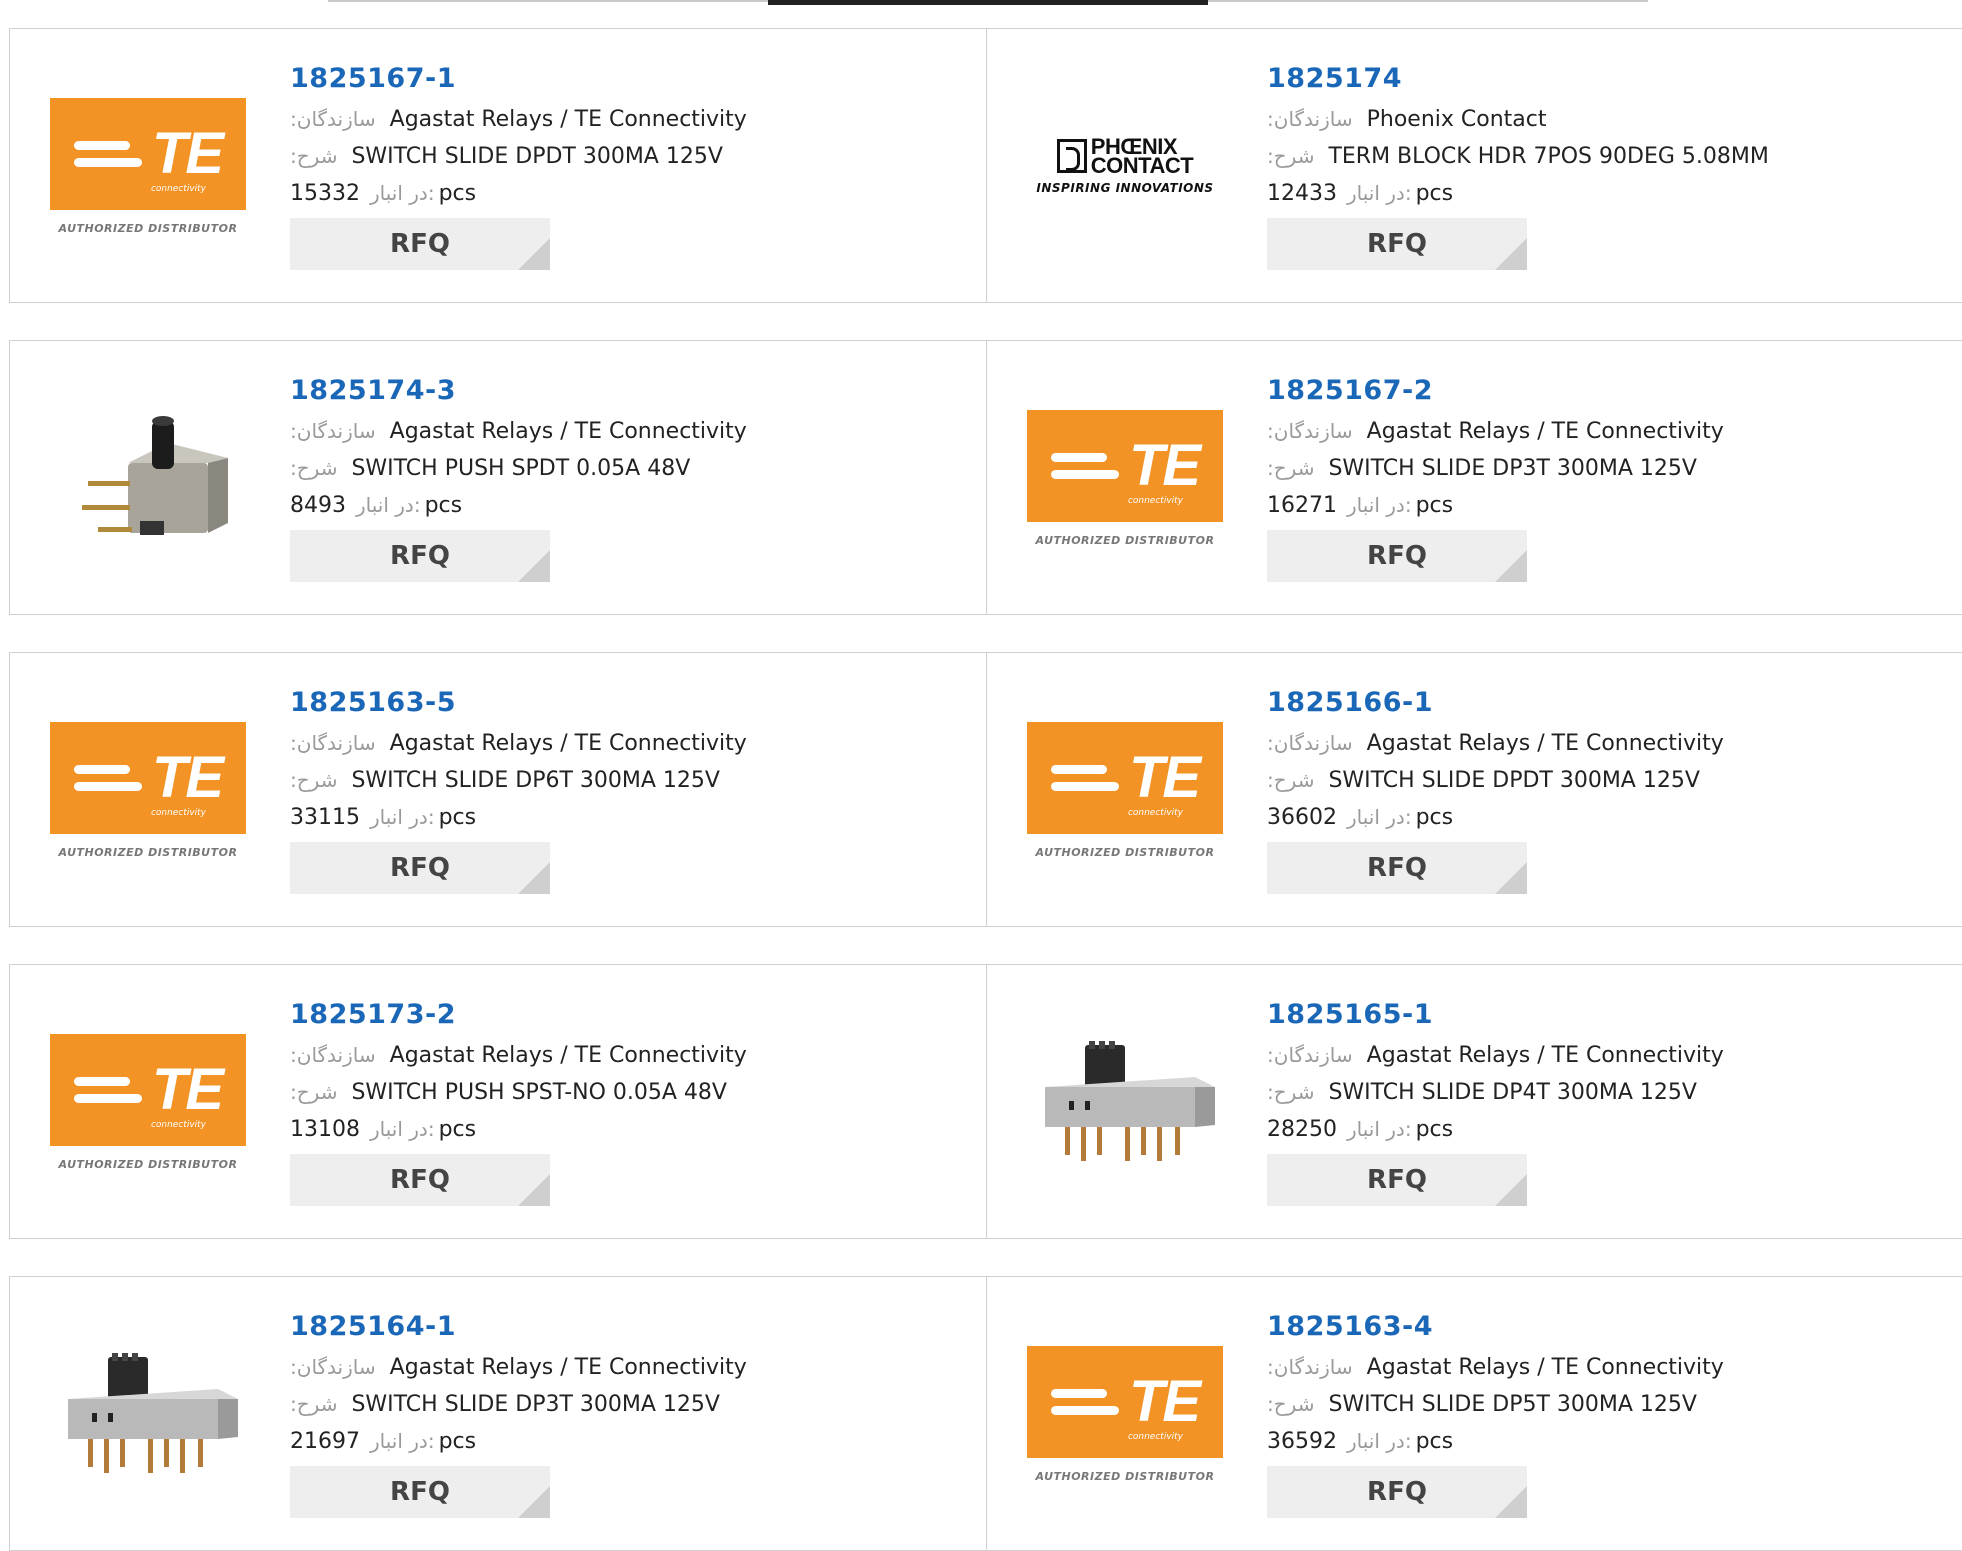 This screenshot has height=1551, width=1962. Describe the element at coordinates (518, 706) in the screenshot. I see `part-number-link: 1825163-5` at that location.